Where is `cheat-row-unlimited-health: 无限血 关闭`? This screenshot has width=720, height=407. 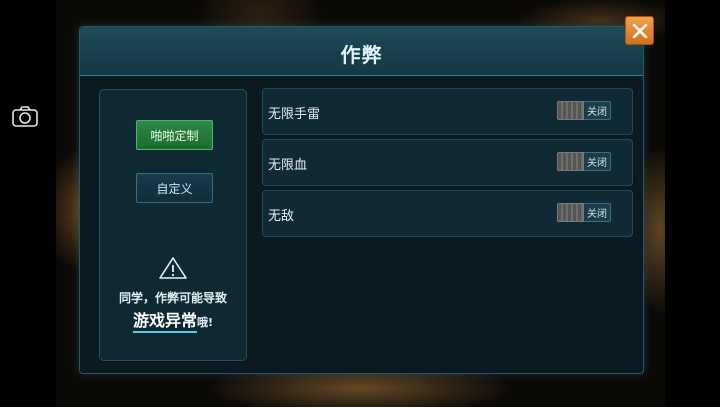 cheat-row-unlimited-health: 无限血 关闭 is located at coordinates (447, 162).